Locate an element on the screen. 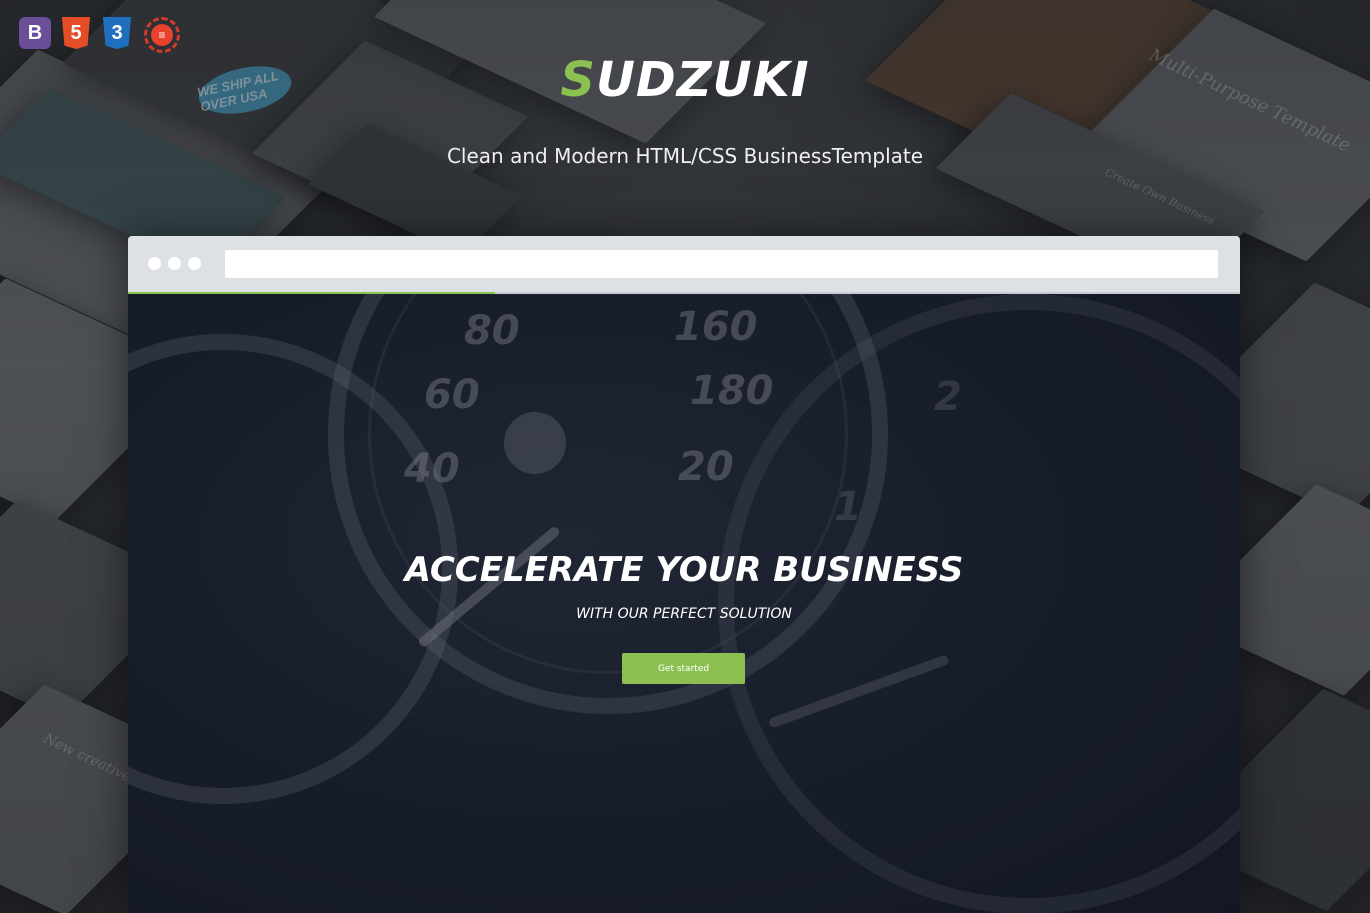 The image size is (1370, 913). browser-toolbar is located at coordinates (684, 264).